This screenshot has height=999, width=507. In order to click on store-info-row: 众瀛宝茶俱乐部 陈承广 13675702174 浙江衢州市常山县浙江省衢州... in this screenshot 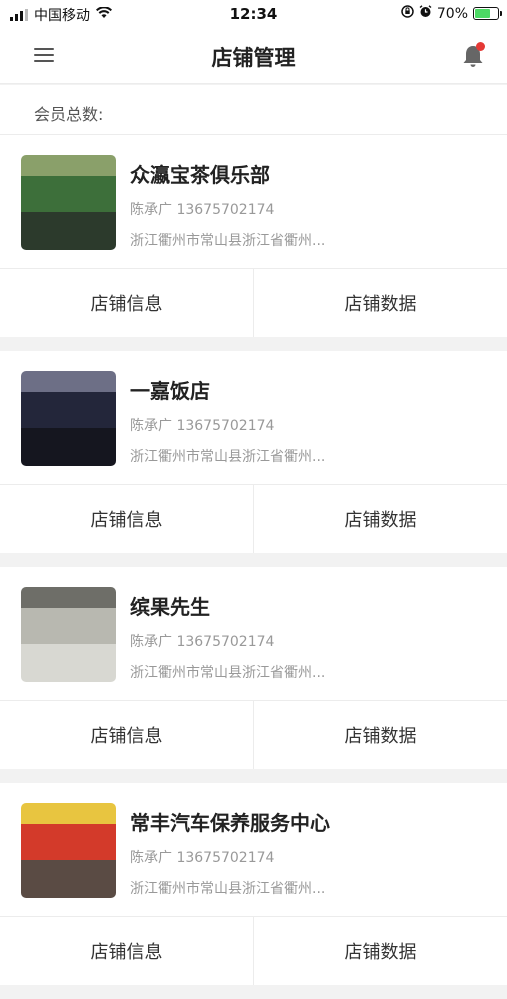, I will do `click(253, 202)`.